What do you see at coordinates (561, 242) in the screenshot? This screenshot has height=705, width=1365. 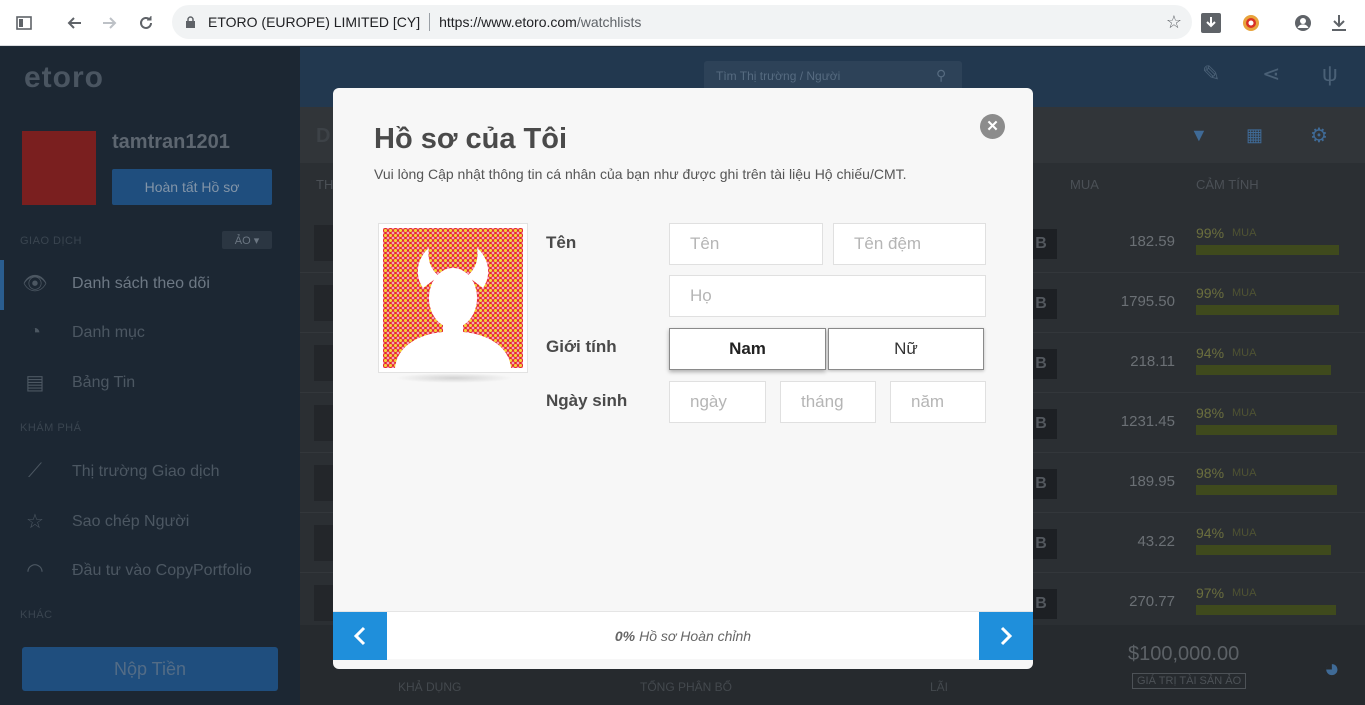 I see `name-label: Tên` at bounding box center [561, 242].